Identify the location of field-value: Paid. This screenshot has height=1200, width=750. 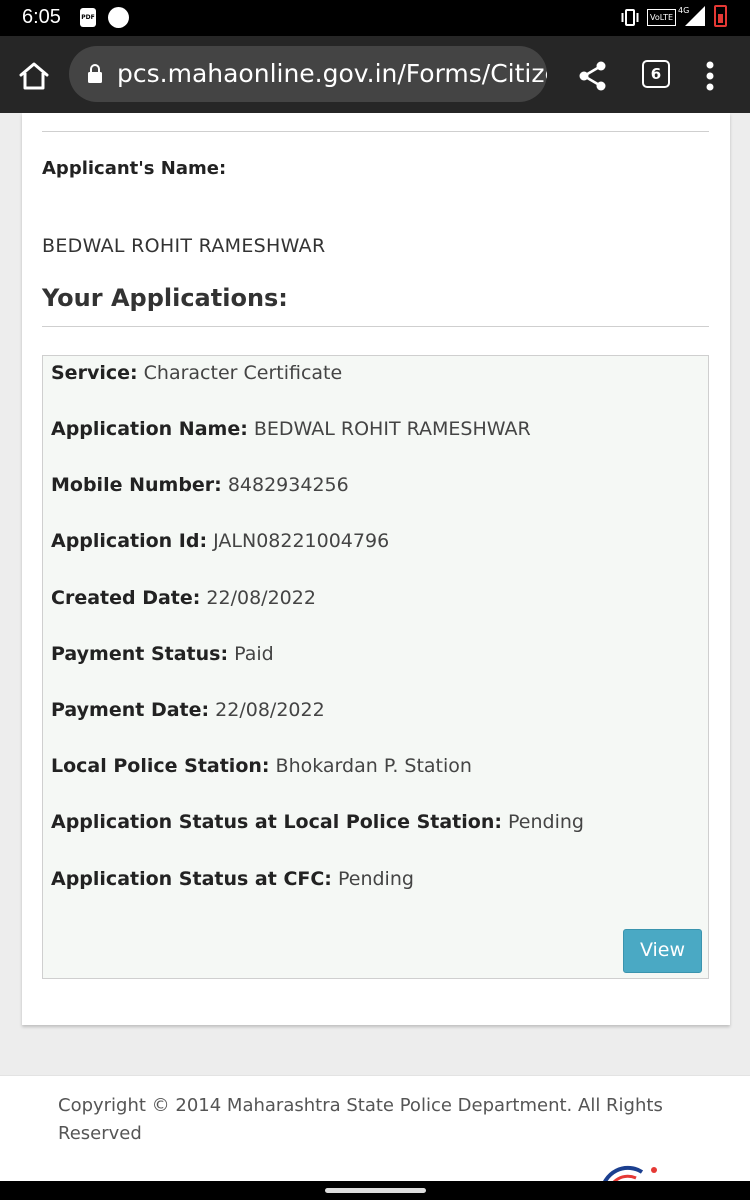
(254, 654).